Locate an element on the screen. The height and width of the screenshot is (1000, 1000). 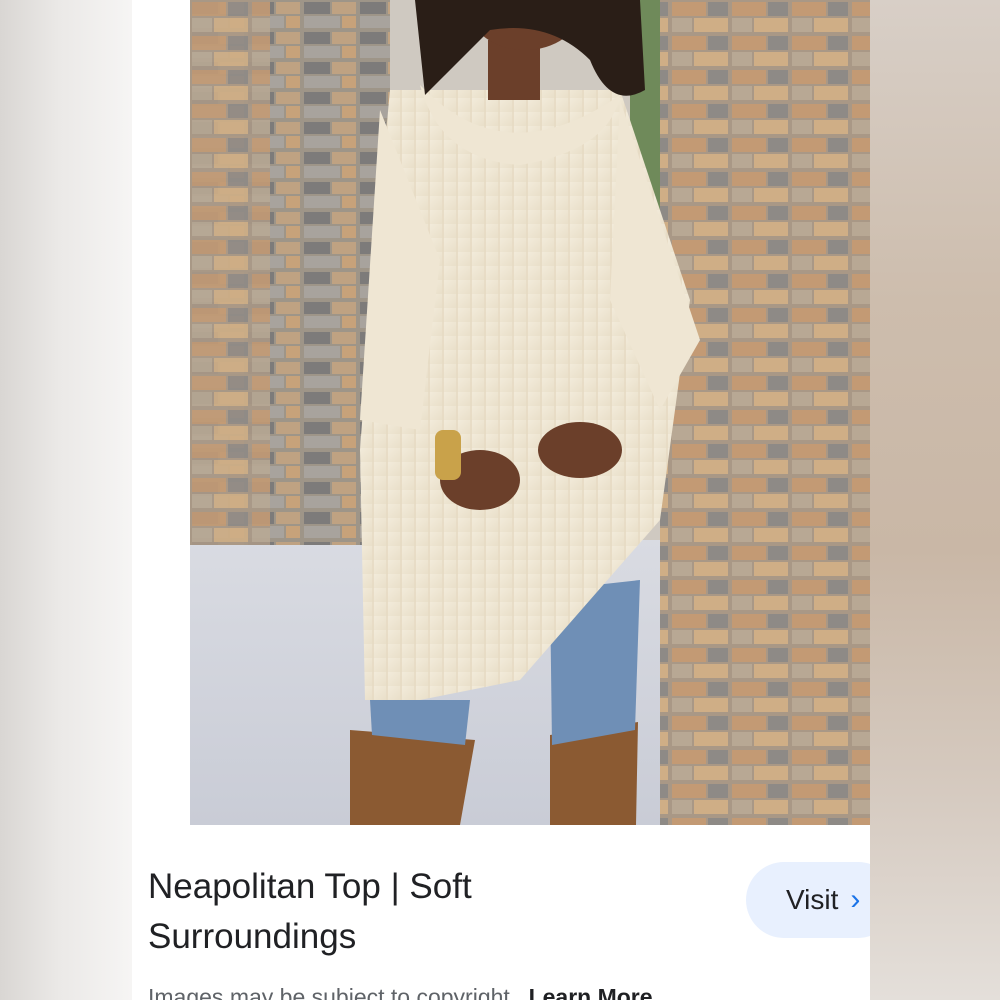
result-title: Neapolitan Top | Soft Surroundings is located at coordinates (428, 912).